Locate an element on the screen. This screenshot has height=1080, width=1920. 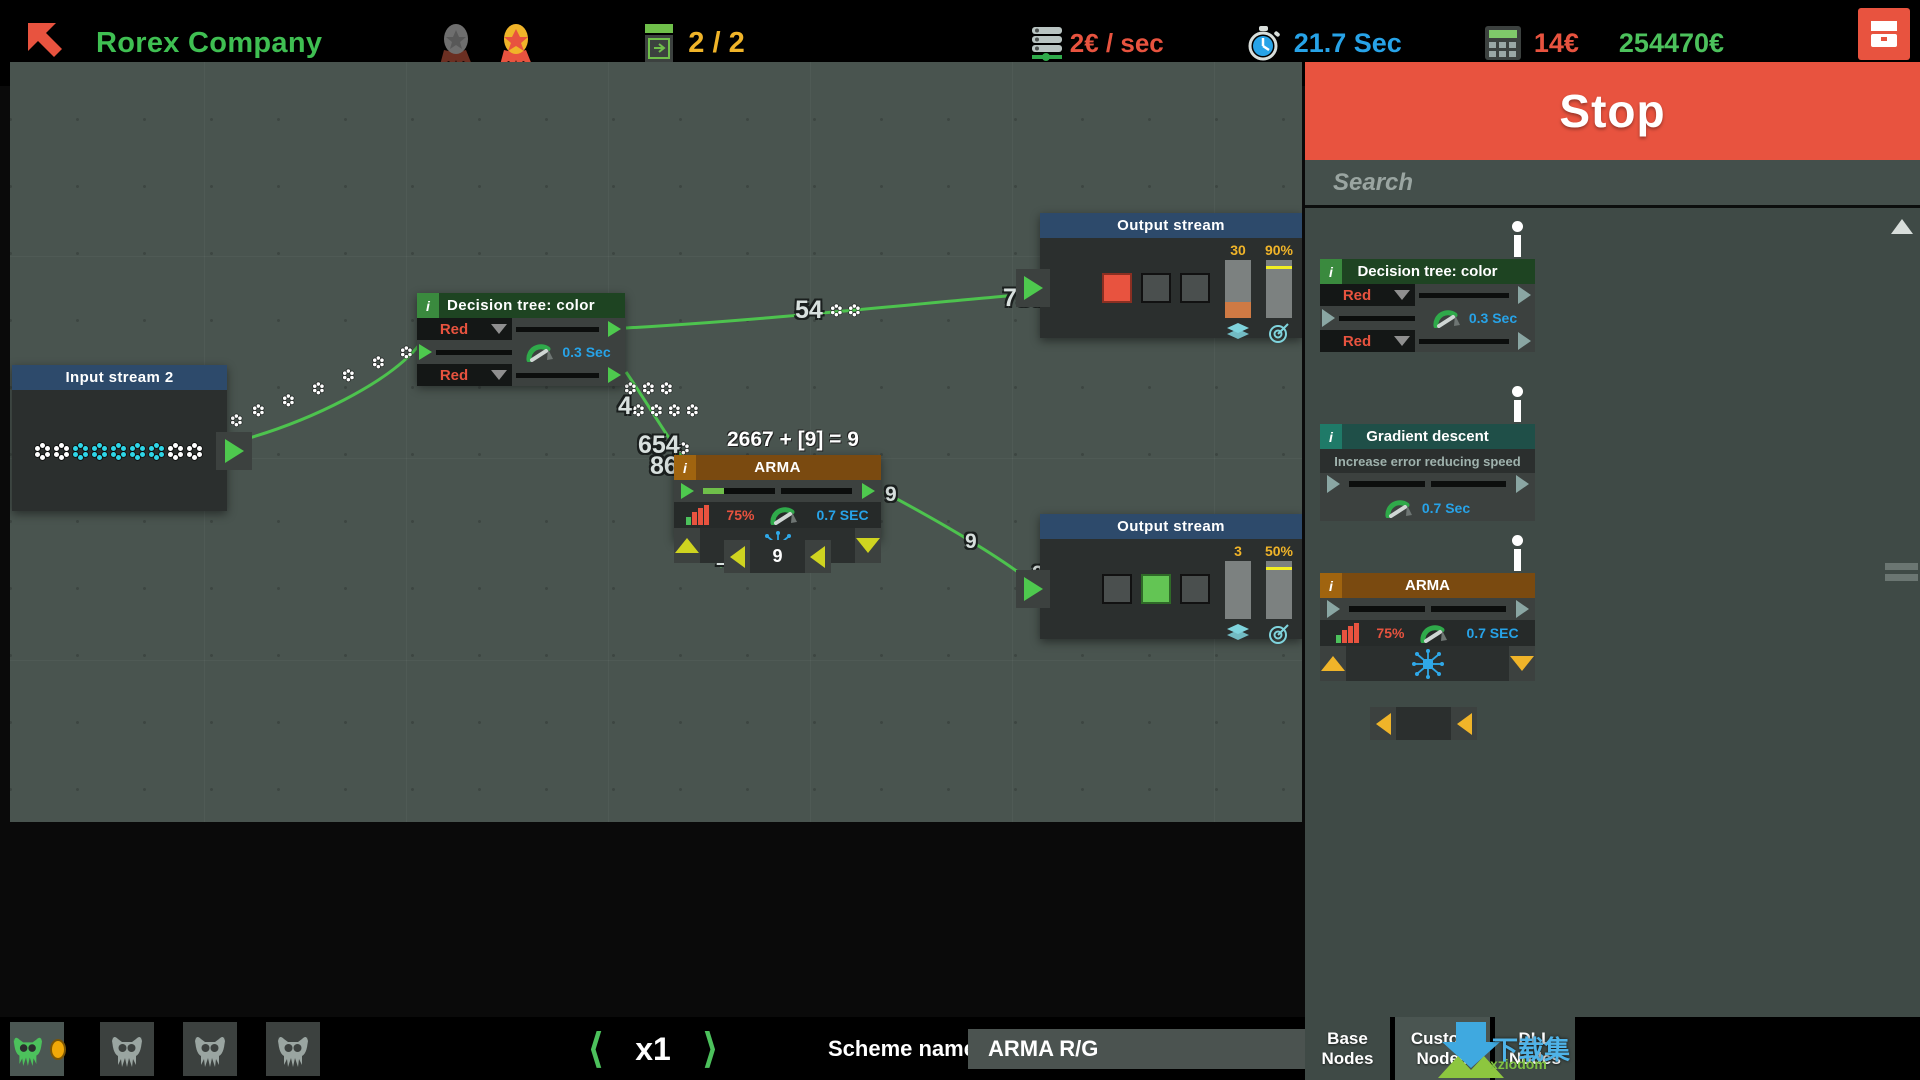
income-rate-group: 2€ / sec is located at coordinates (1097, 43).